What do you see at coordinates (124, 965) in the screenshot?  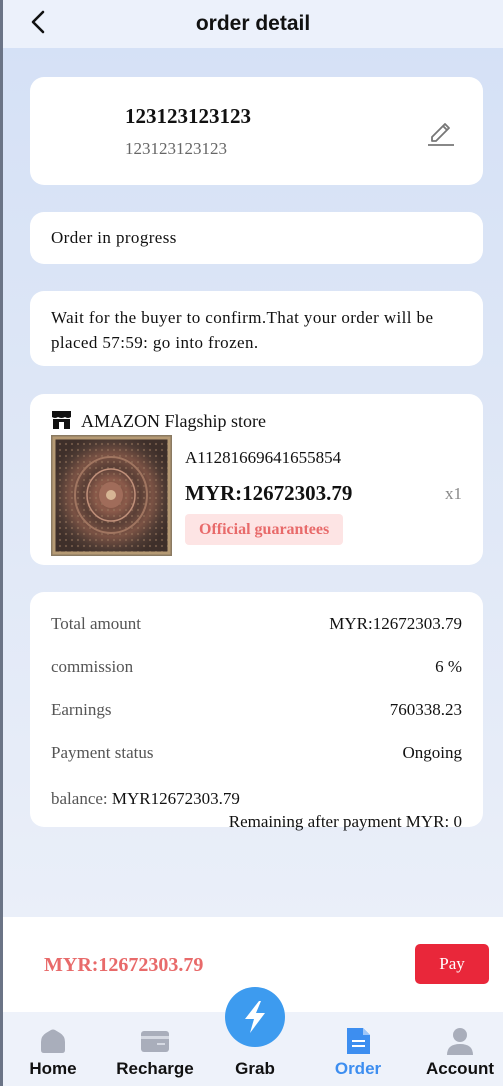 I see `pay-total: MYR:12672303.79` at bounding box center [124, 965].